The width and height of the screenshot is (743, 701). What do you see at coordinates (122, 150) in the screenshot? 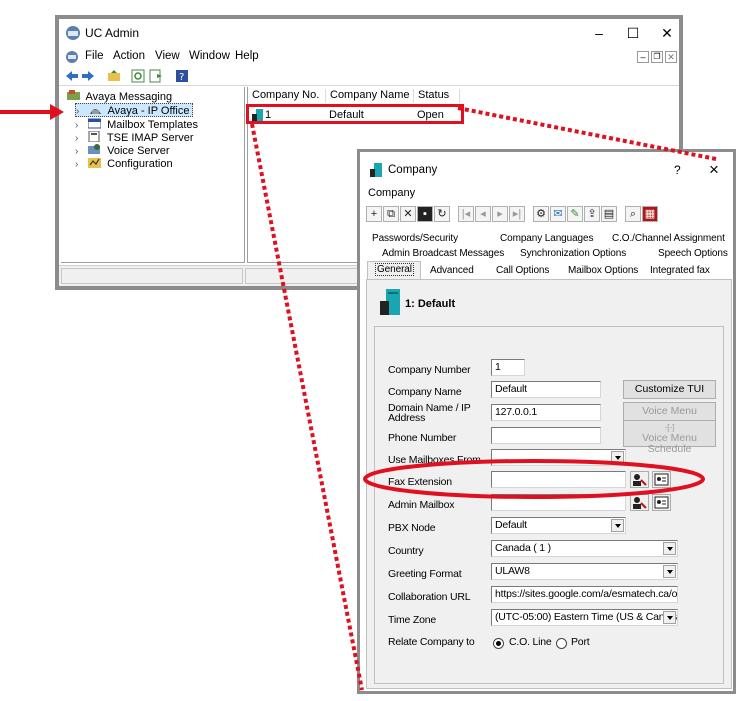
I see `tree-item-voice-server: › Voice Server` at bounding box center [122, 150].